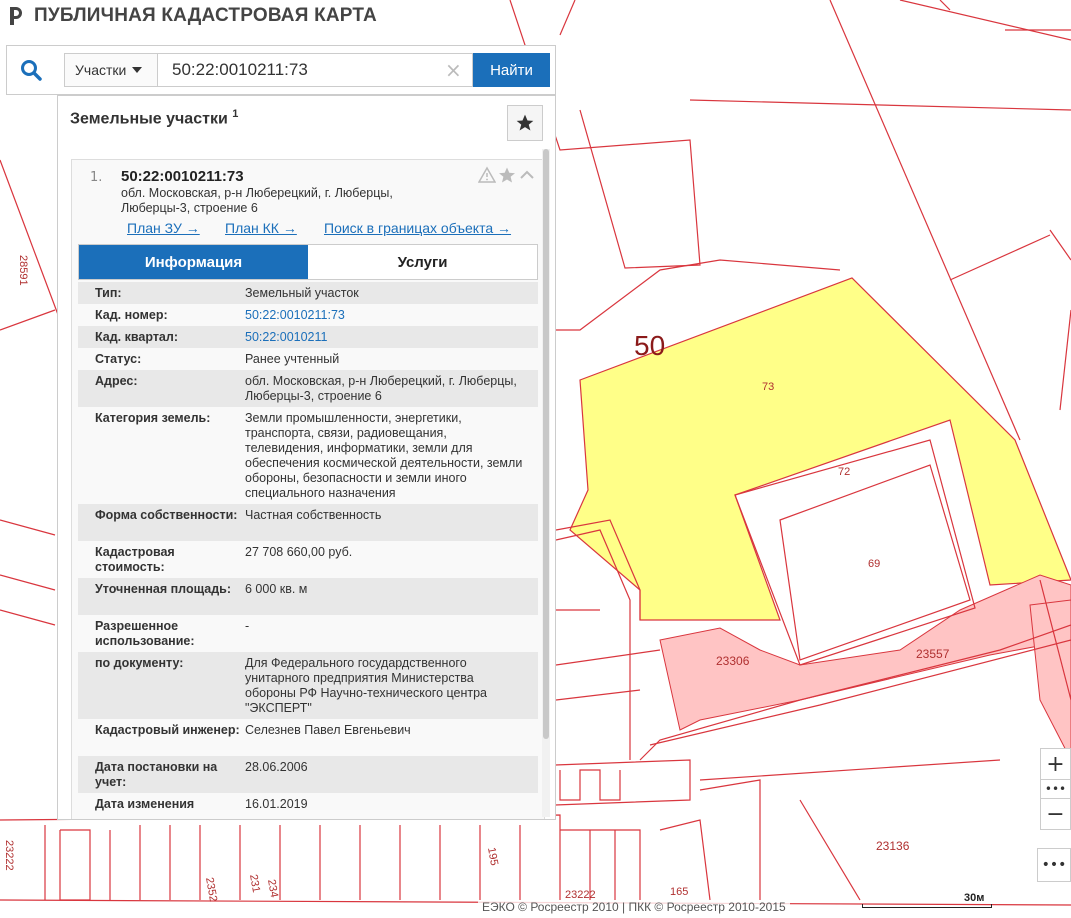 The height and width of the screenshot is (918, 1071). What do you see at coordinates (1055, 764) in the screenshot?
I see `zoom-in-button: +` at bounding box center [1055, 764].